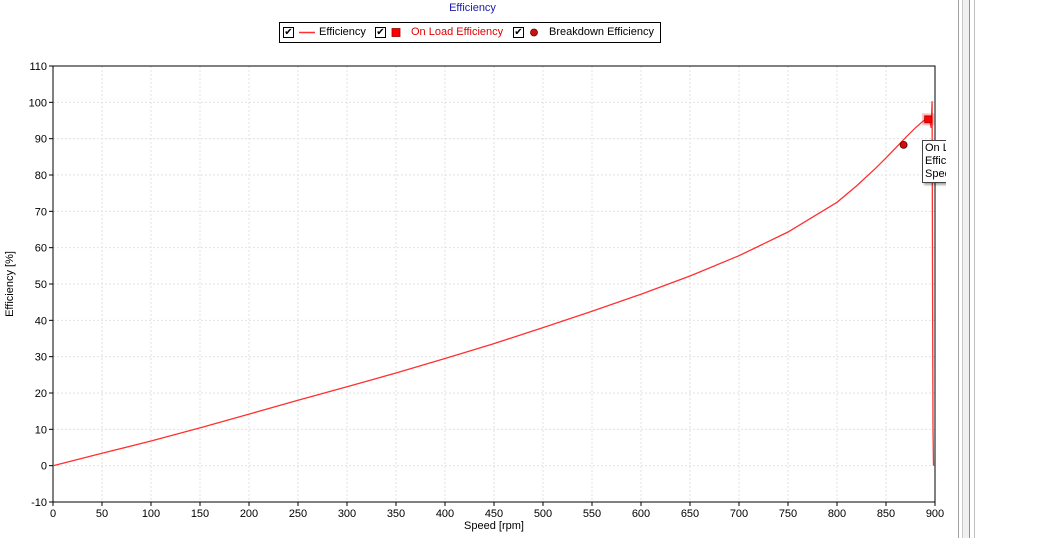 Image resolution: width=1044 pixels, height=538 pixels. What do you see at coordinates (151, 514) in the screenshot?
I see `x-tick-label: 100` at bounding box center [151, 514].